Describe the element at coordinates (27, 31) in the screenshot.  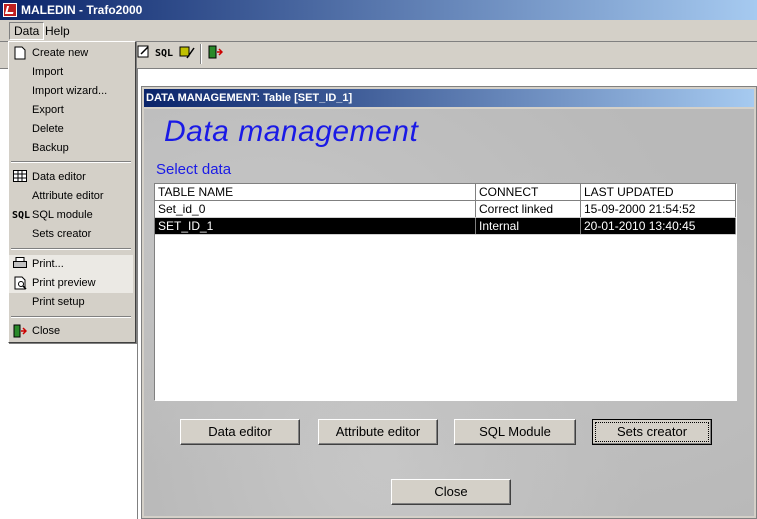
I see `menu-data: Data` at that location.